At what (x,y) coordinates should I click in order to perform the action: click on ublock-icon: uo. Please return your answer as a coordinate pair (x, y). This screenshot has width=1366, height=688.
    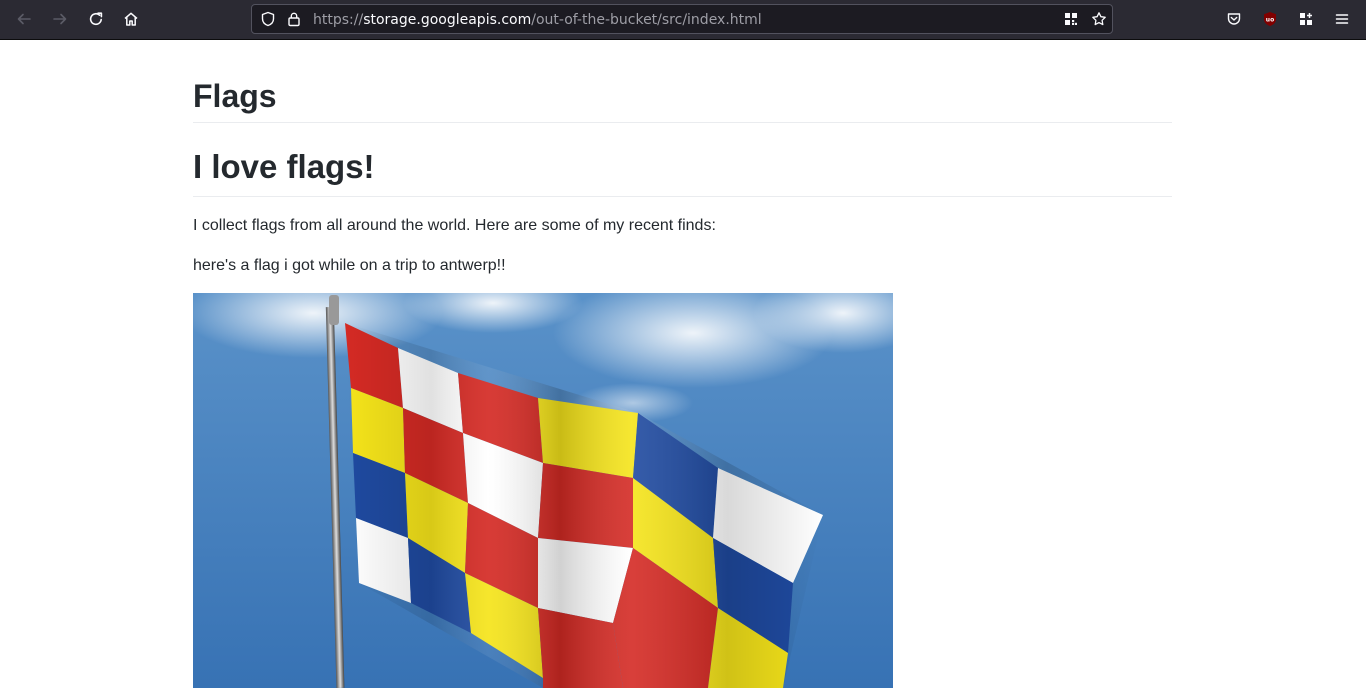
    Looking at the image, I should click on (1270, 19).